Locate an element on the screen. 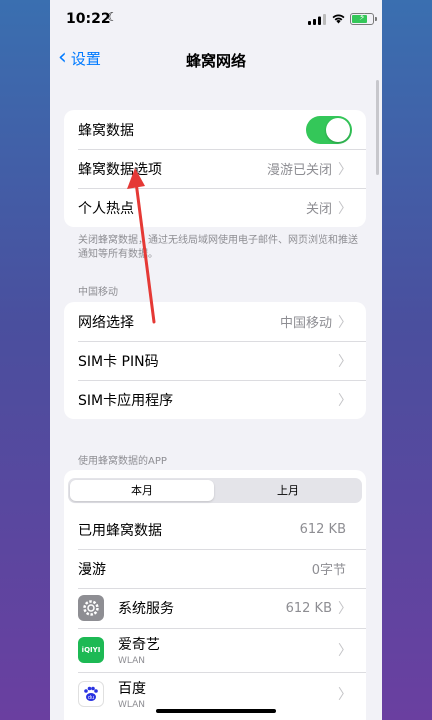 Image resolution: width=432 pixels, height=720 pixels. wifi-icon is located at coordinates (338, 19).